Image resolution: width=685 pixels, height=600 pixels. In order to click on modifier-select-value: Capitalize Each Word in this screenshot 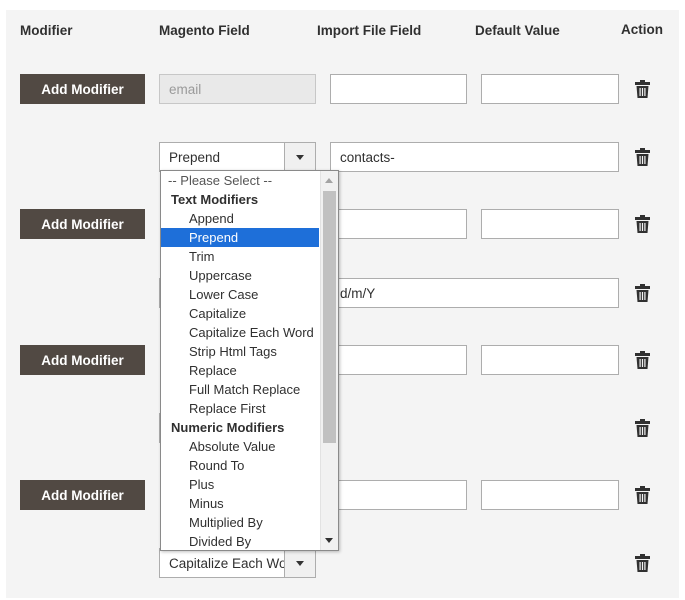, I will do `click(234, 563)`.